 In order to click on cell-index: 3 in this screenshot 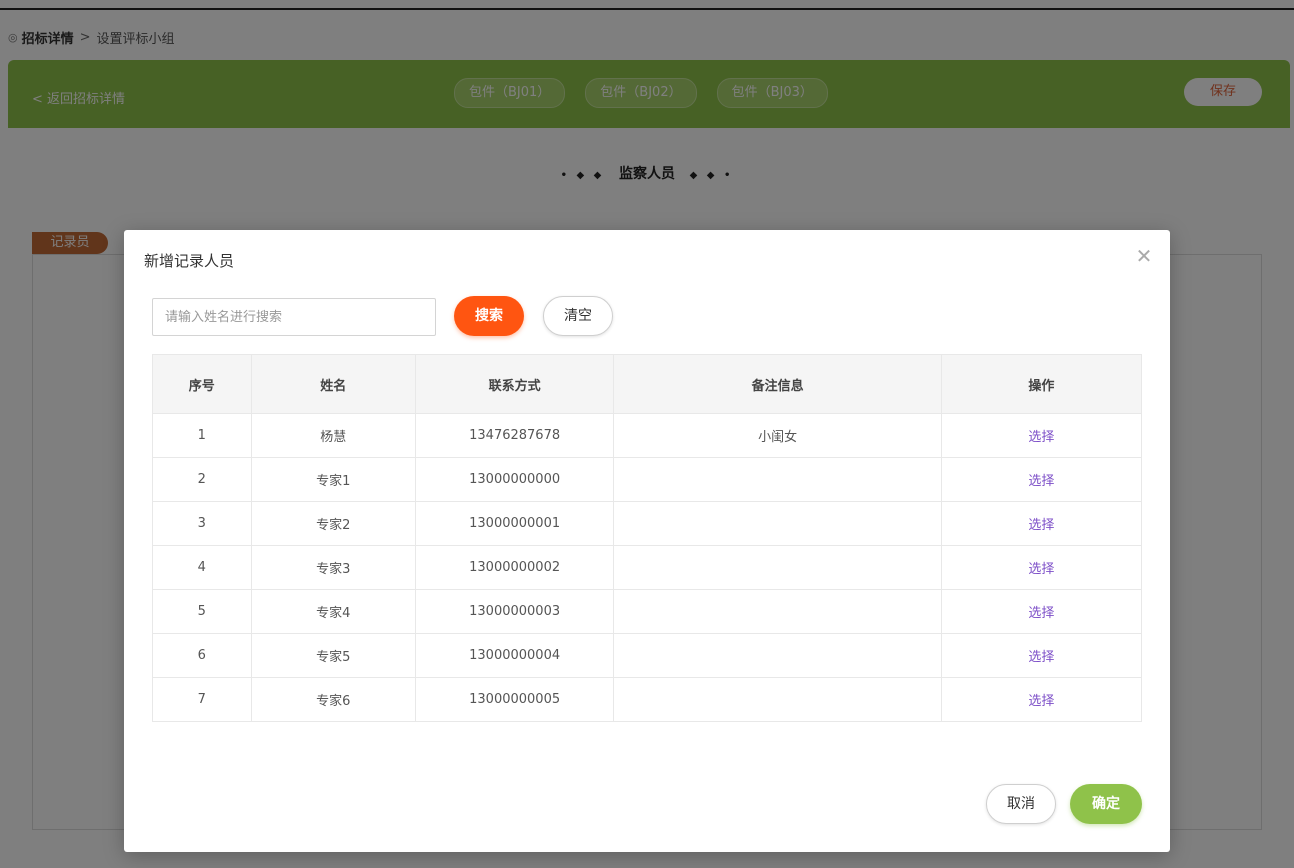, I will do `click(202, 523)`.